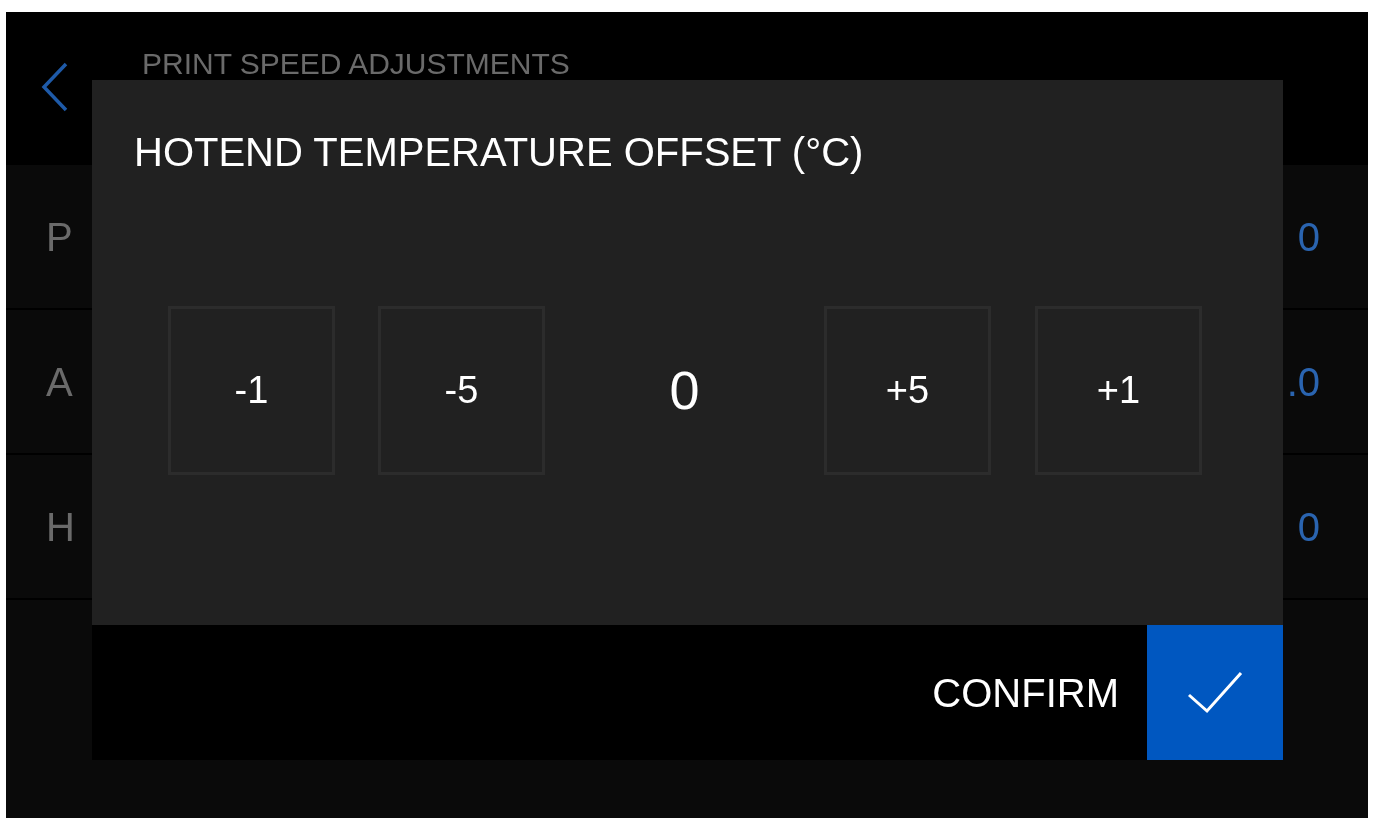 The height and width of the screenshot is (818, 1375). Describe the element at coordinates (59, 382) in the screenshot. I see `row-label: A` at that location.